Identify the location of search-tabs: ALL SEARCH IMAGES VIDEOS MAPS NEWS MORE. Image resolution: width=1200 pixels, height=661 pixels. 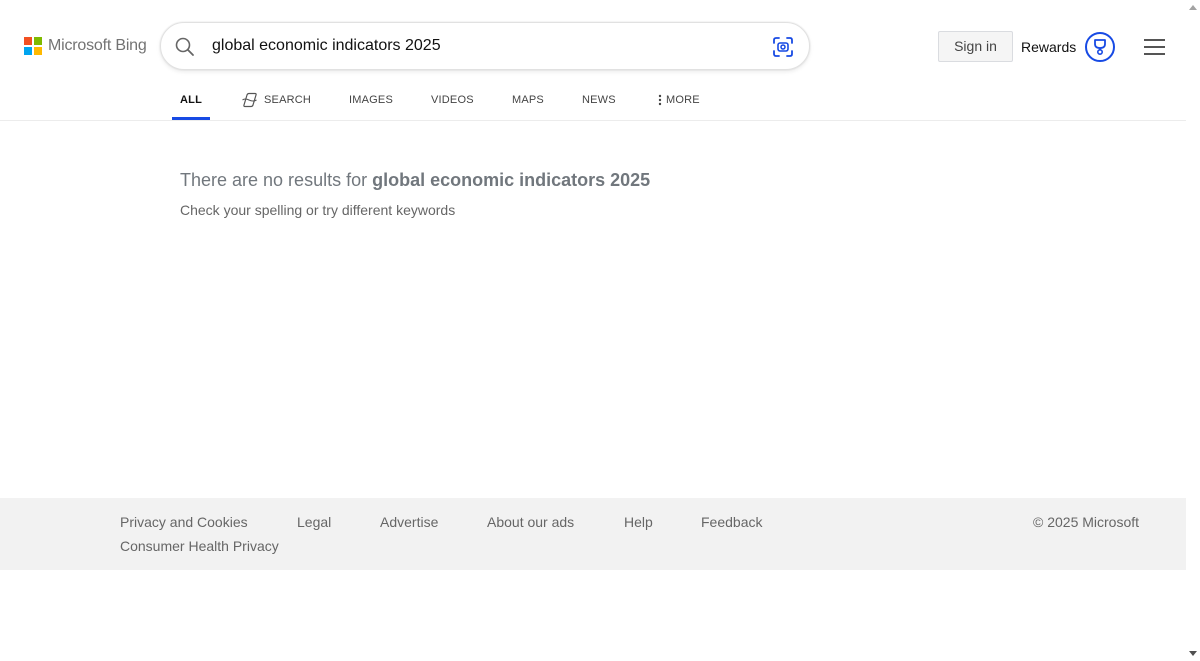
(593, 100).